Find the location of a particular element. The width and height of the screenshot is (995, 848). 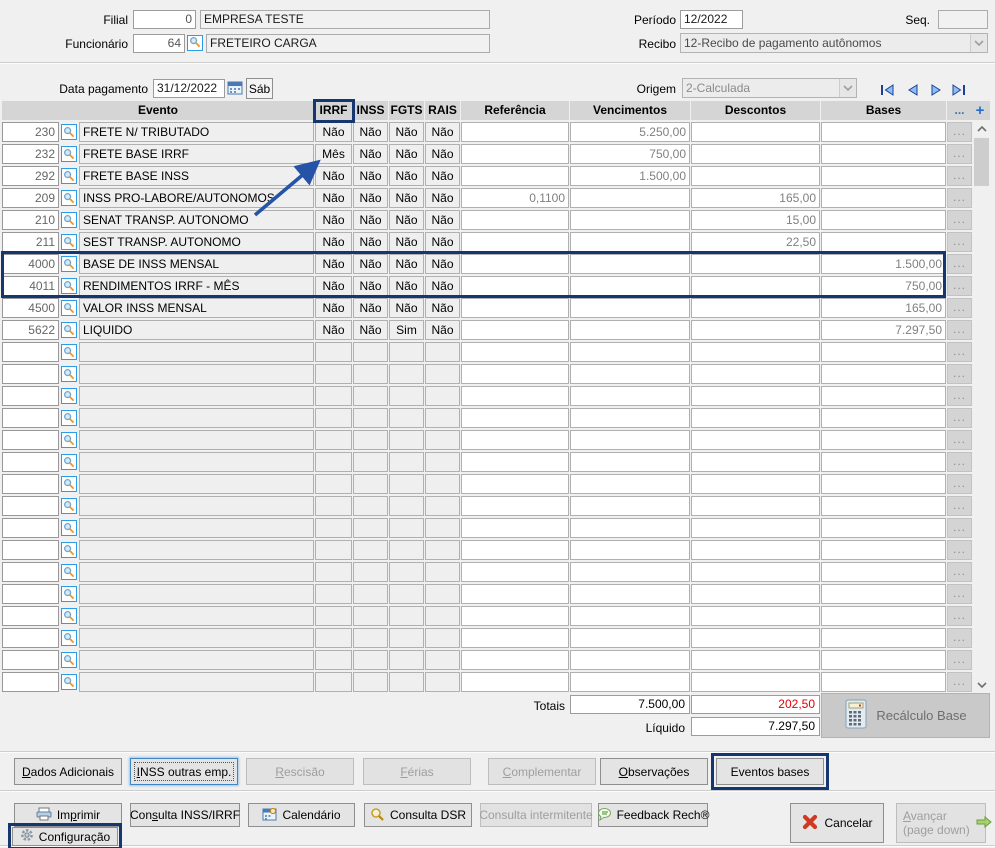

scroll-up-icon is located at coordinates (981, 129).